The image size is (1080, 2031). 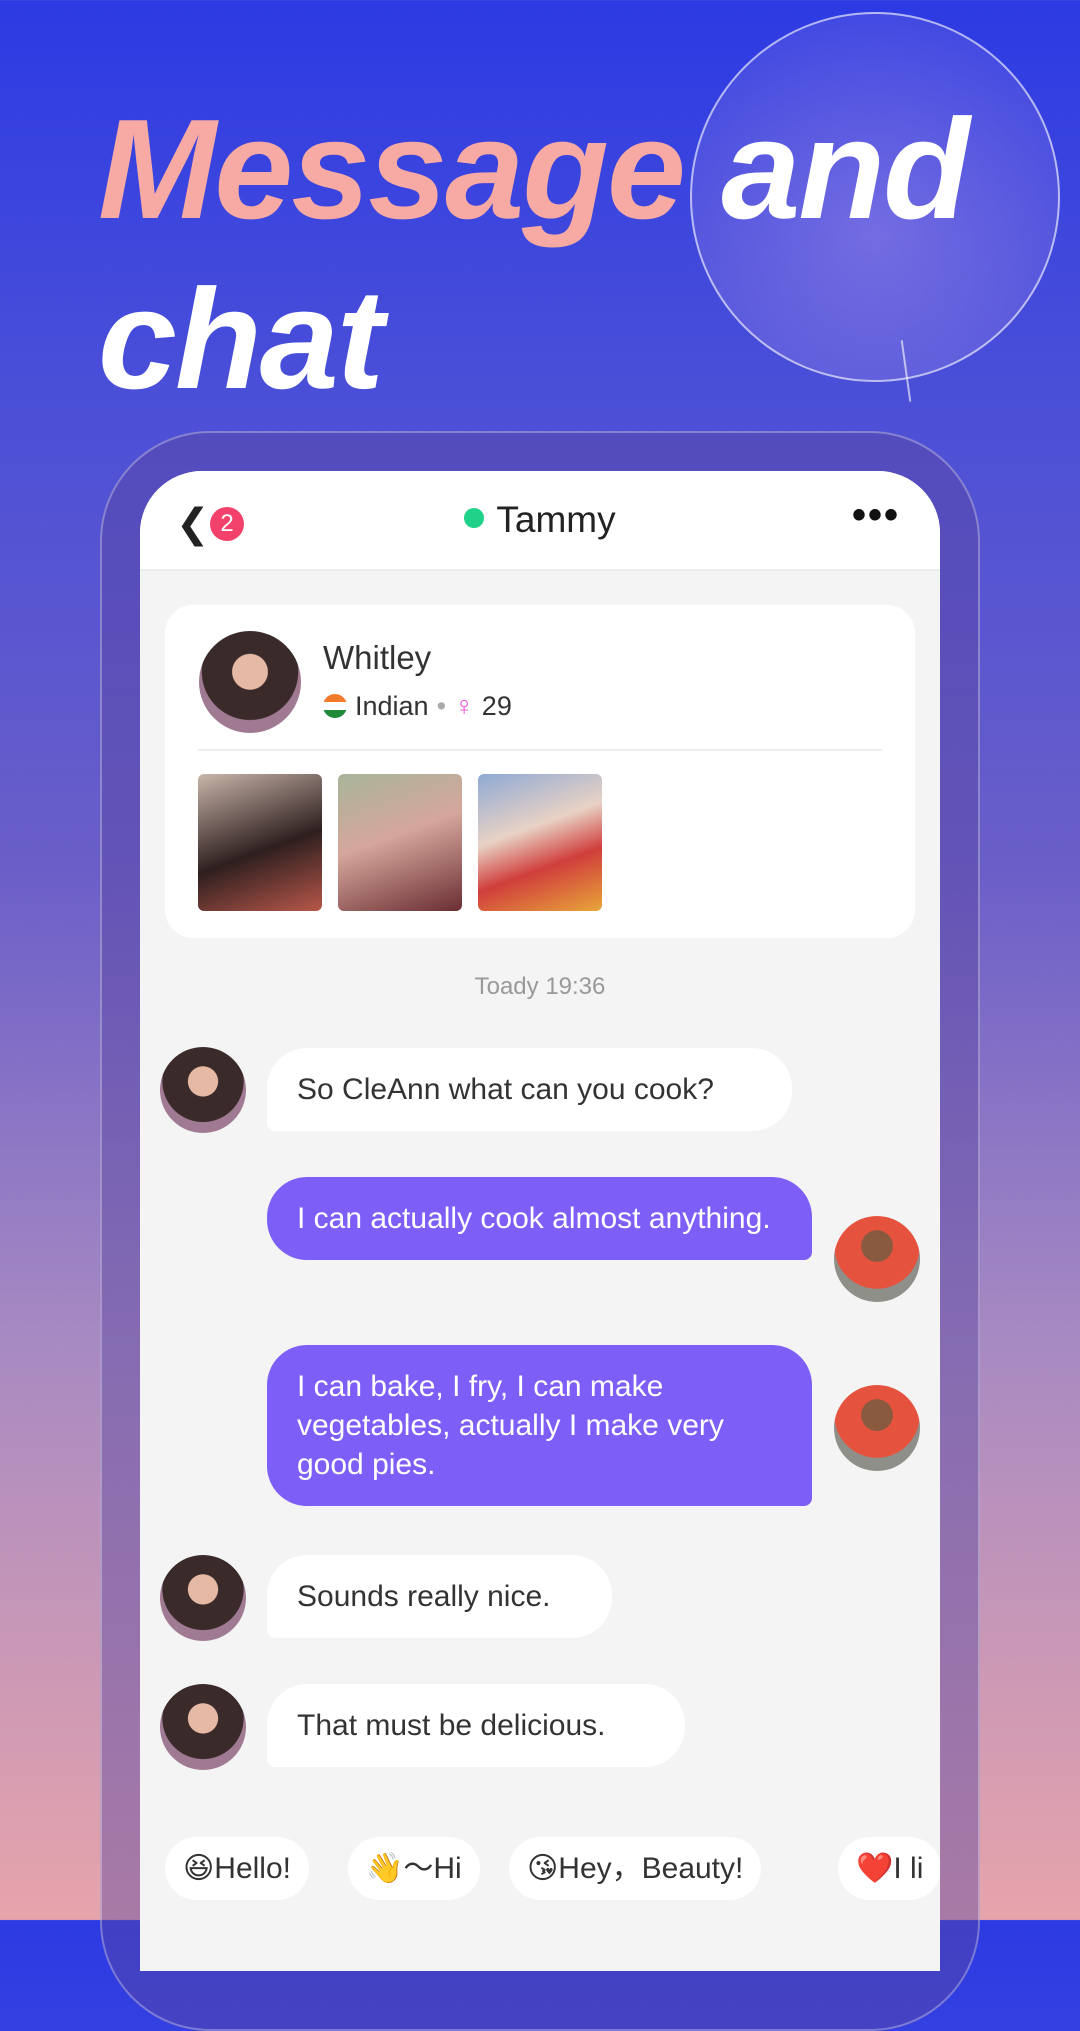 What do you see at coordinates (377, 657) in the screenshot?
I see `profile-name: Whitley` at bounding box center [377, 657].